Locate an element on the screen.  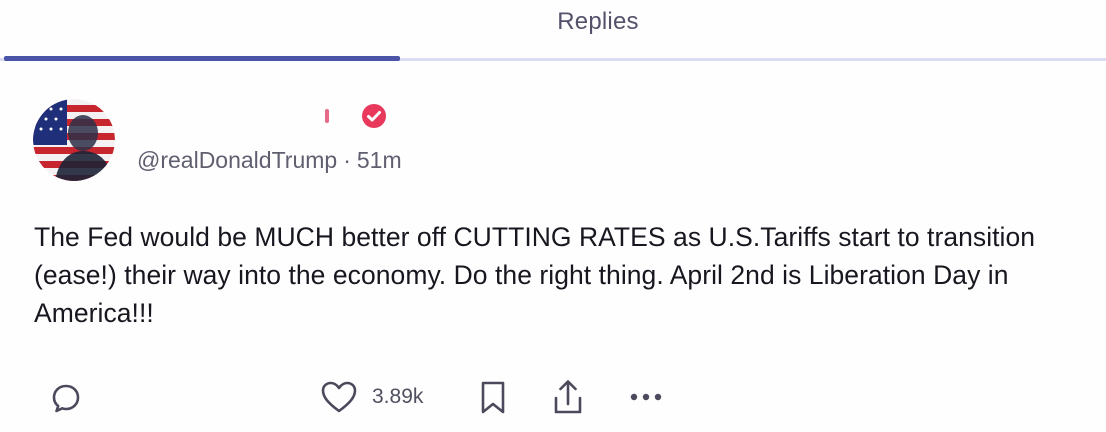
reply-button is located at coordinates (66, 398).